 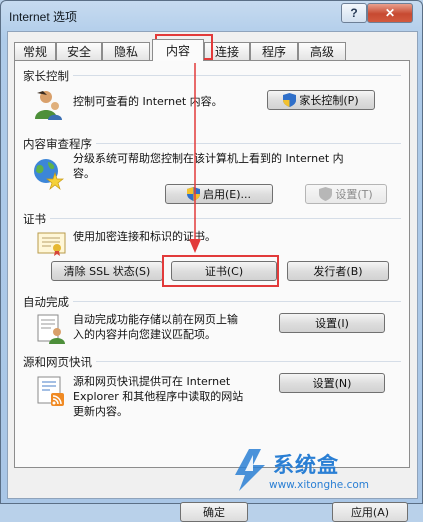 I want to click on certificates-heading: 证书, so click(x=36, y=219).